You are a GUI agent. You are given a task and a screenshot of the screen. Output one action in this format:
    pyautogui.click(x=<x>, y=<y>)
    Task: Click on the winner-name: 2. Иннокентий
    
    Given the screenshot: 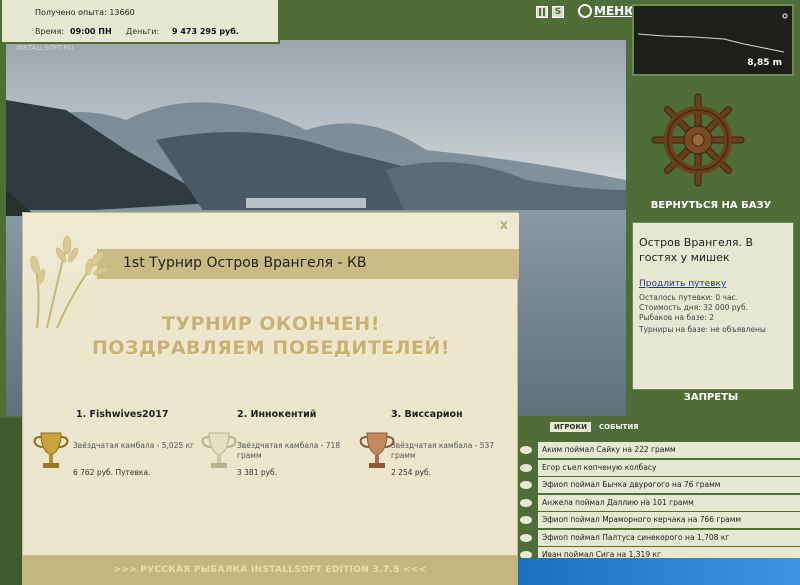 What is the action you would take?
    pyautogui.click(x=277, y=414)
    